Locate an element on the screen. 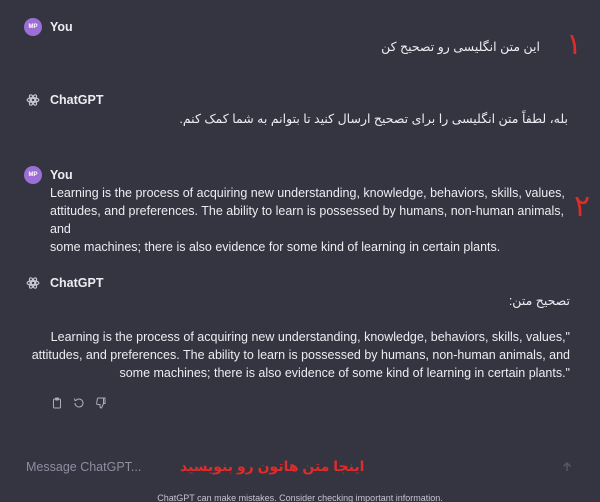 The width and height of the screenshot is (600, 502). thumbs-down-icon is located at coordinates (100, 402).